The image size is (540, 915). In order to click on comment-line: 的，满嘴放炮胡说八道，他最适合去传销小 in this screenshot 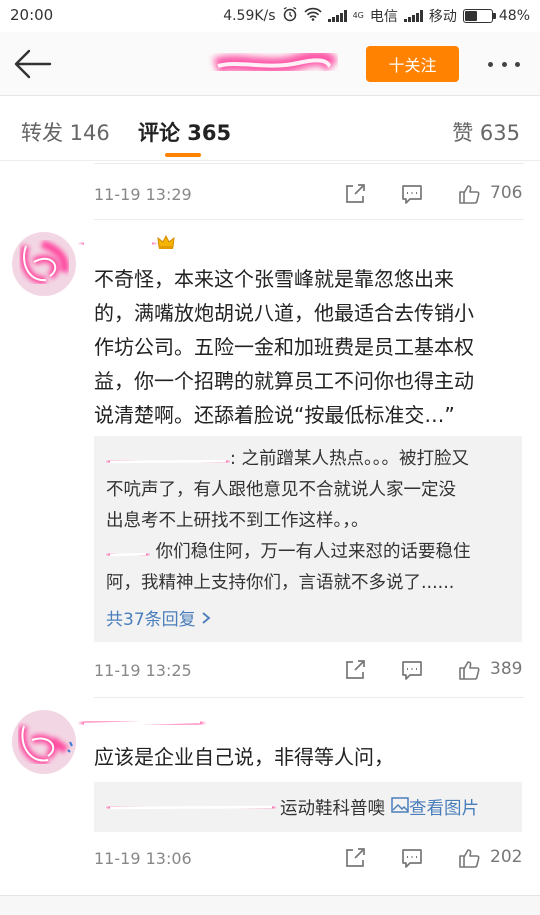, I will do `click(284, 313)`.